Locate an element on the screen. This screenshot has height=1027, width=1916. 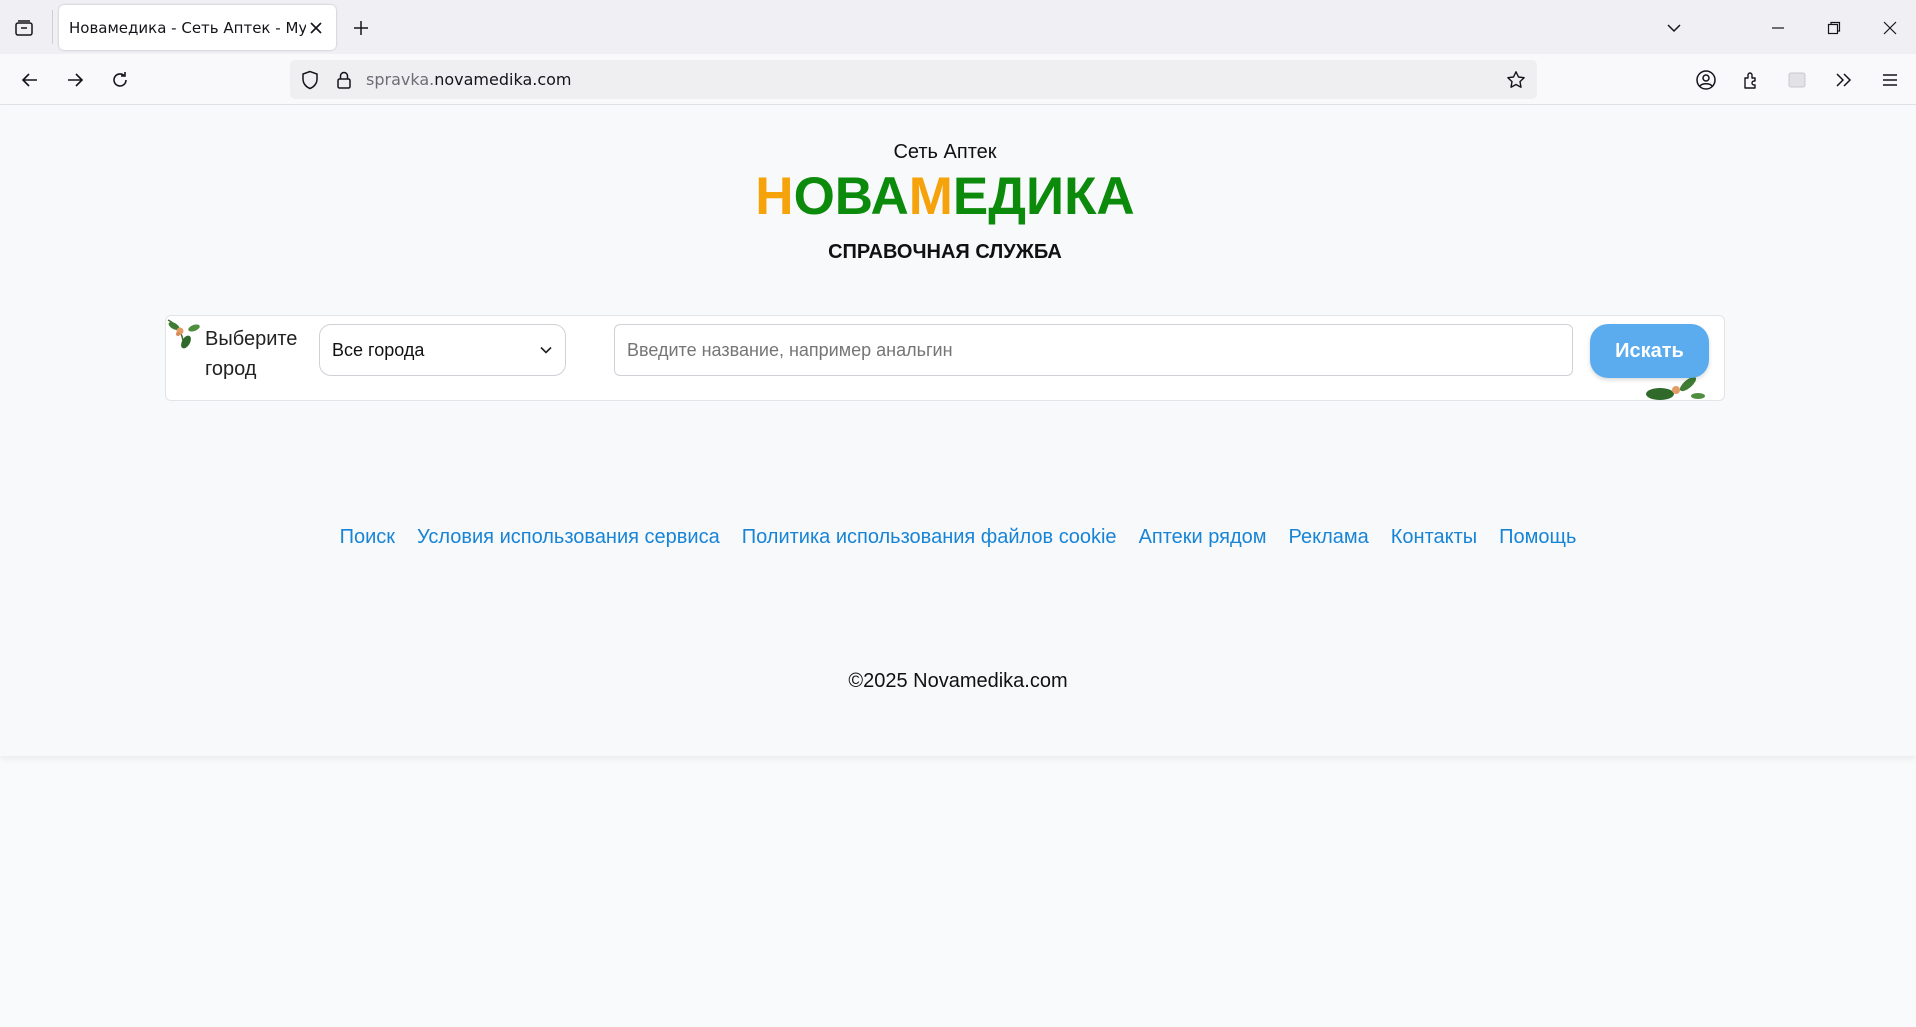
footer-link-advertising: Реклама is located at coordinates (1329, 537).